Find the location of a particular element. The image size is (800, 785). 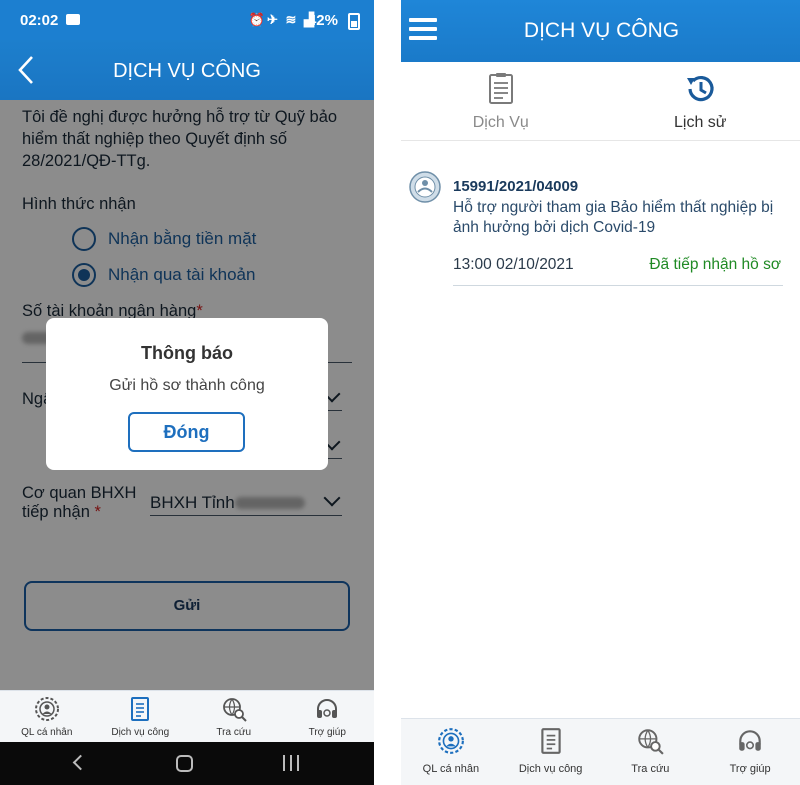

record-timestamp: 13:00 02/10/2021 is located at coordinates (513, 264).